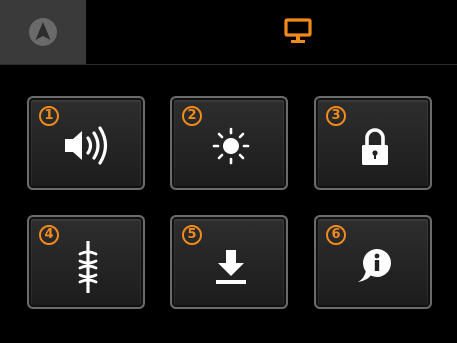 The image size is (457, 343). I want to click on tab-navigation, so click(43, 32).